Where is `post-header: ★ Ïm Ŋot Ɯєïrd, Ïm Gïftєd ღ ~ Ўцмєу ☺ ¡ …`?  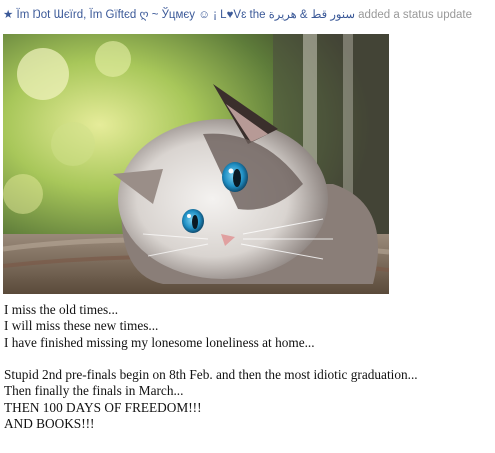 post-header: ★ Ïm Ŋot Ɯєïrd, Ïm Gïftєd ღ ~ Ўцмєу ☺ ¡ … is located at coordinates (248, 15).